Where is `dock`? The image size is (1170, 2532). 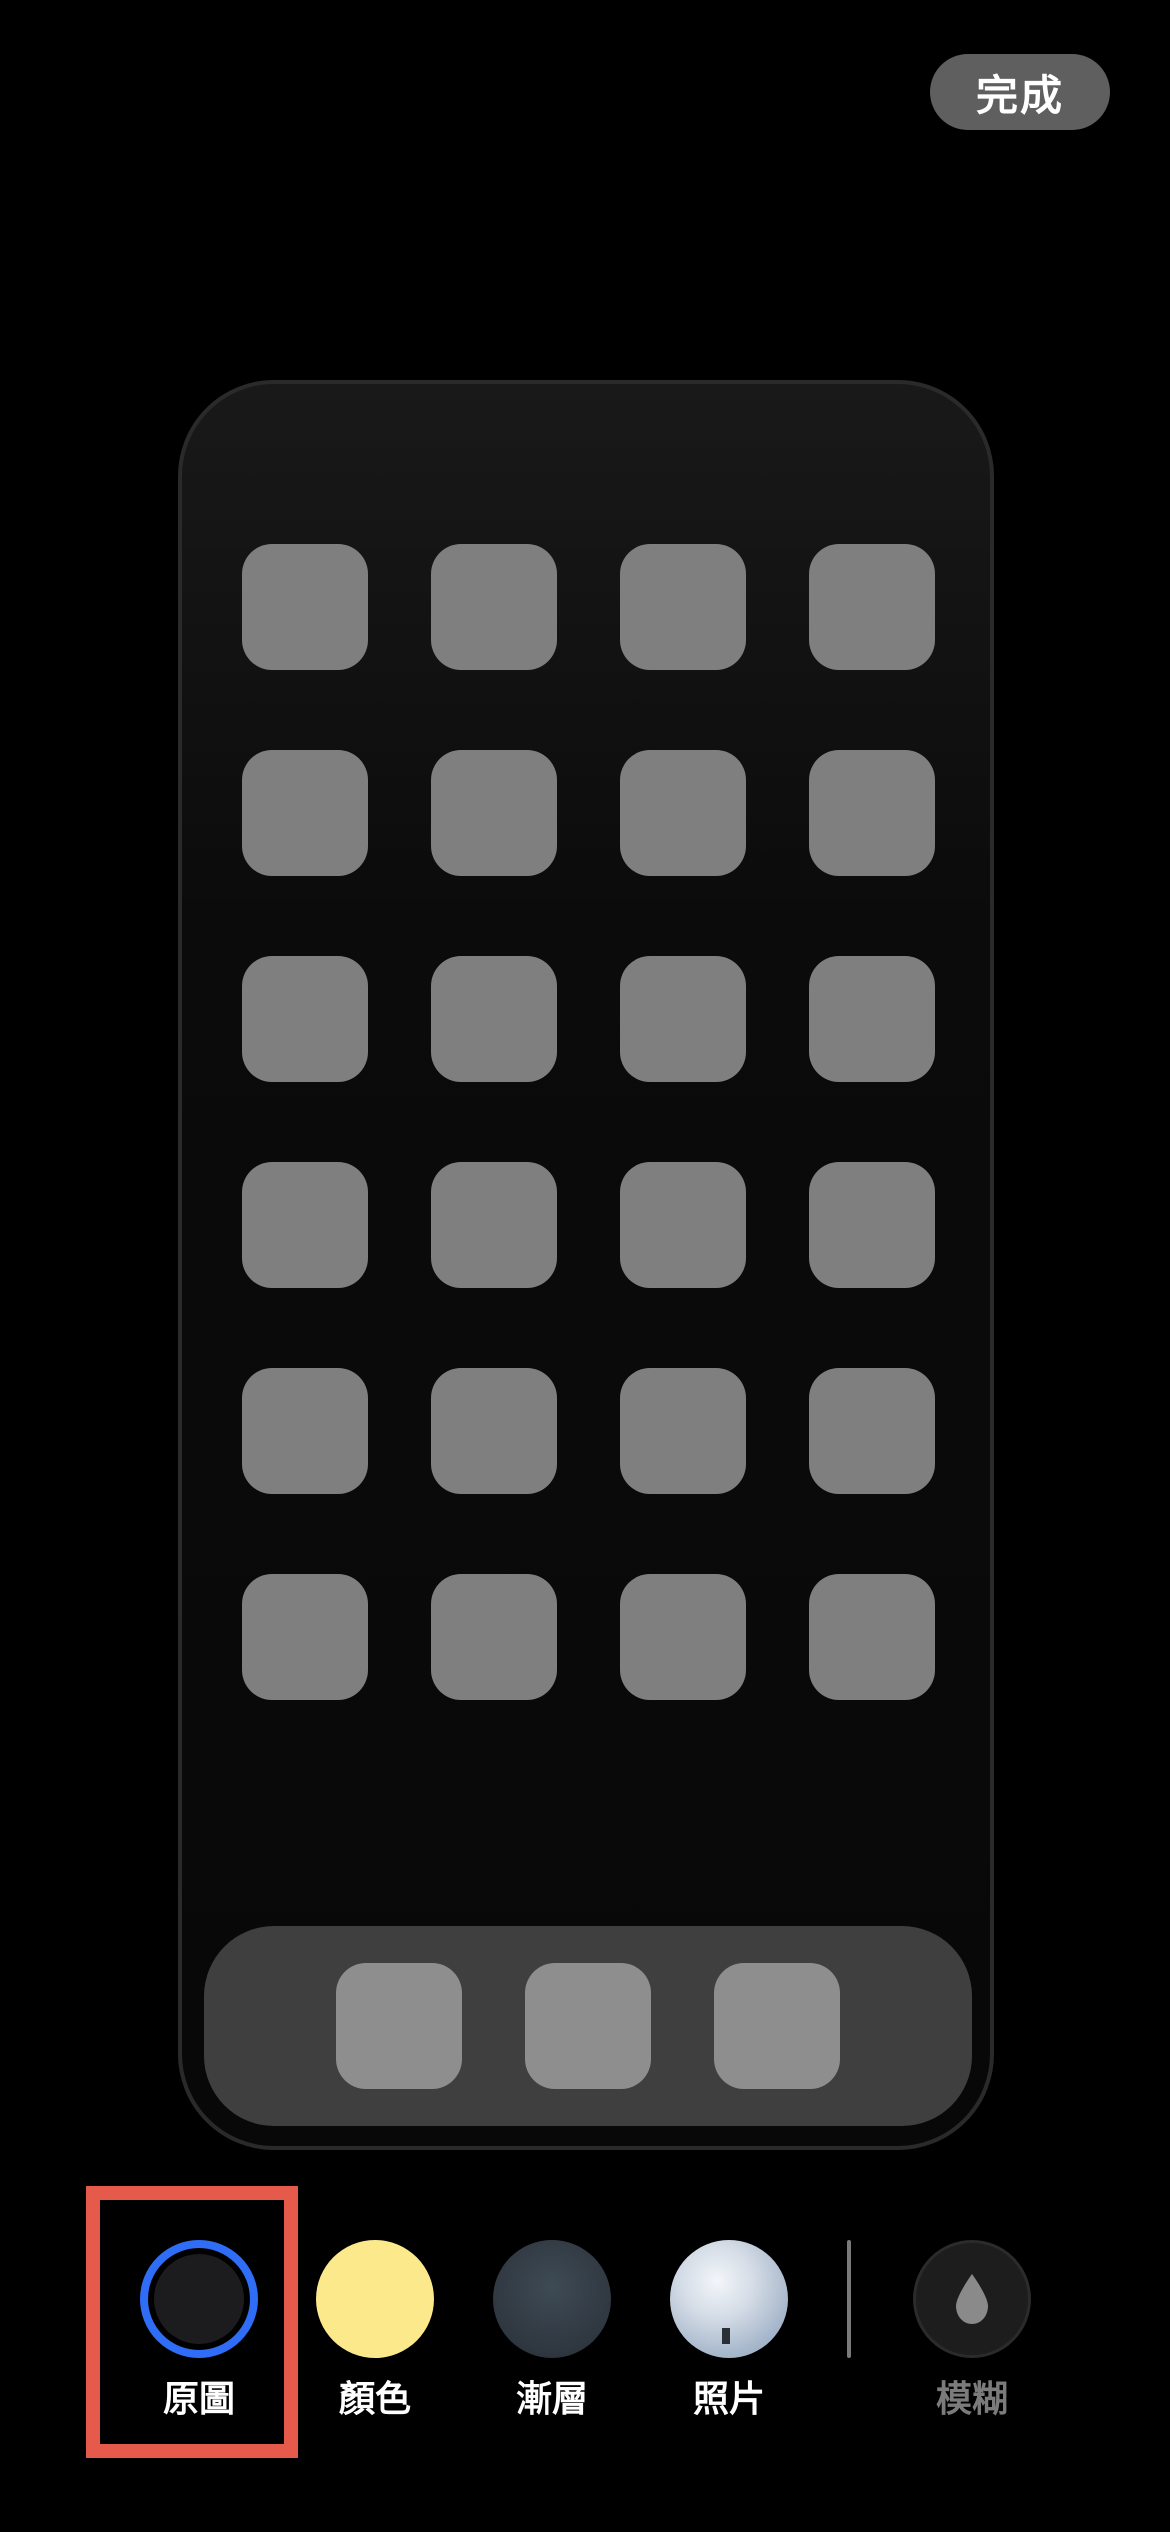 dock is located at coordinates (588, 2026).